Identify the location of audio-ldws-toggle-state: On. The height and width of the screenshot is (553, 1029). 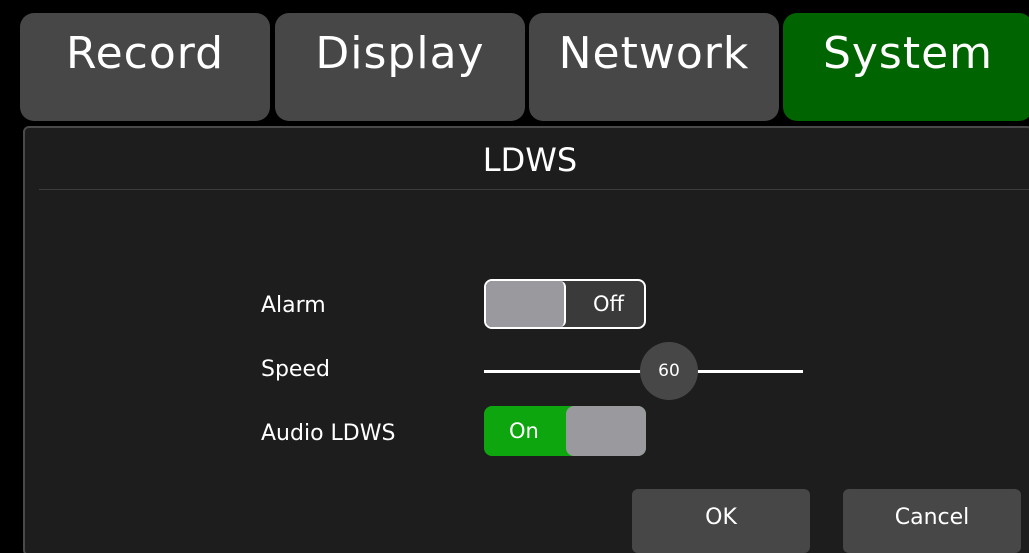
(524, 431).